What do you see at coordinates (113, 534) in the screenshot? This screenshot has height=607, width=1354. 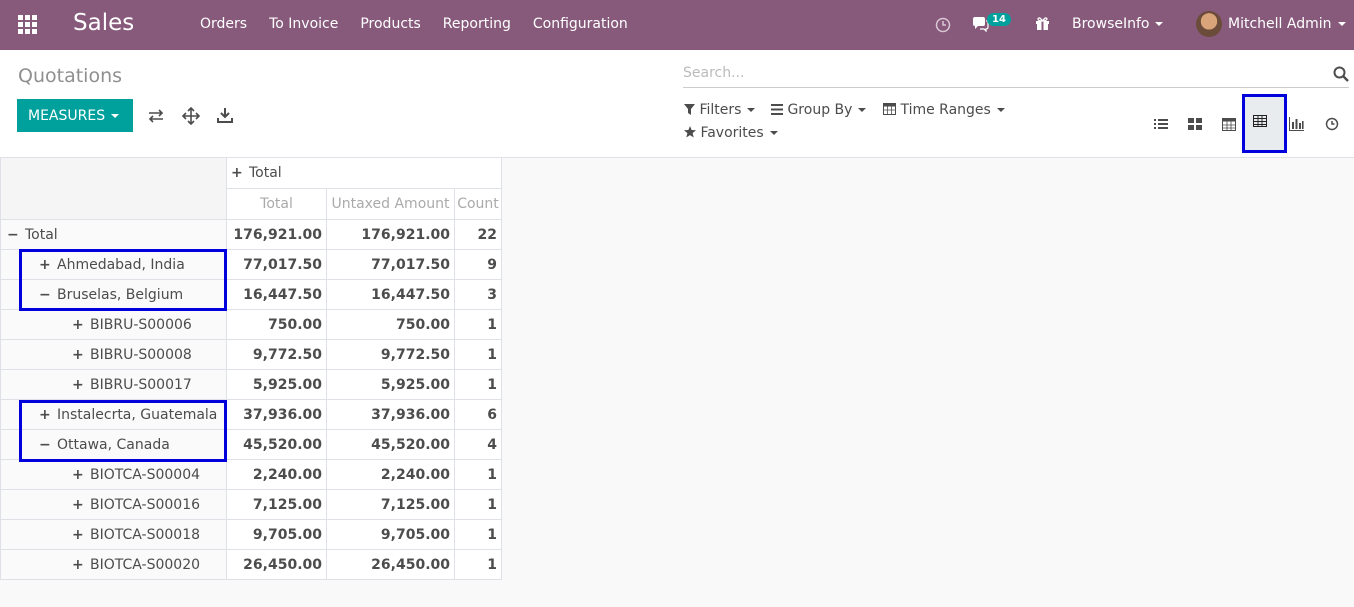 I see `row-header: + BIOTCA-S00018` at bounding box center [113, 534].